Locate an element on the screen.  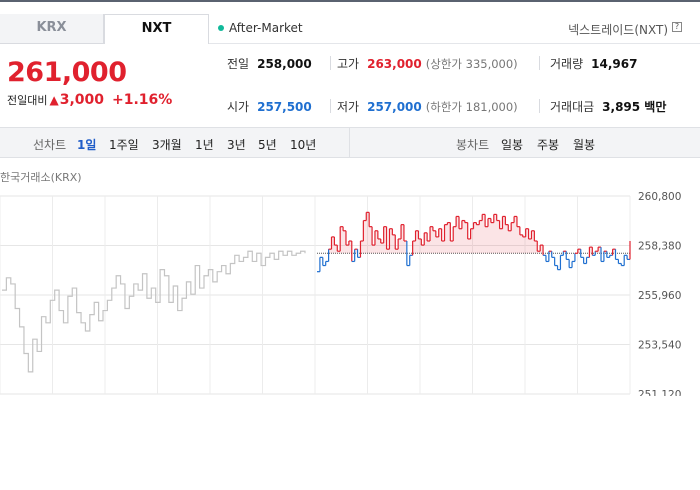
stat-value: 257,000 is located at coordinates (394, 107).